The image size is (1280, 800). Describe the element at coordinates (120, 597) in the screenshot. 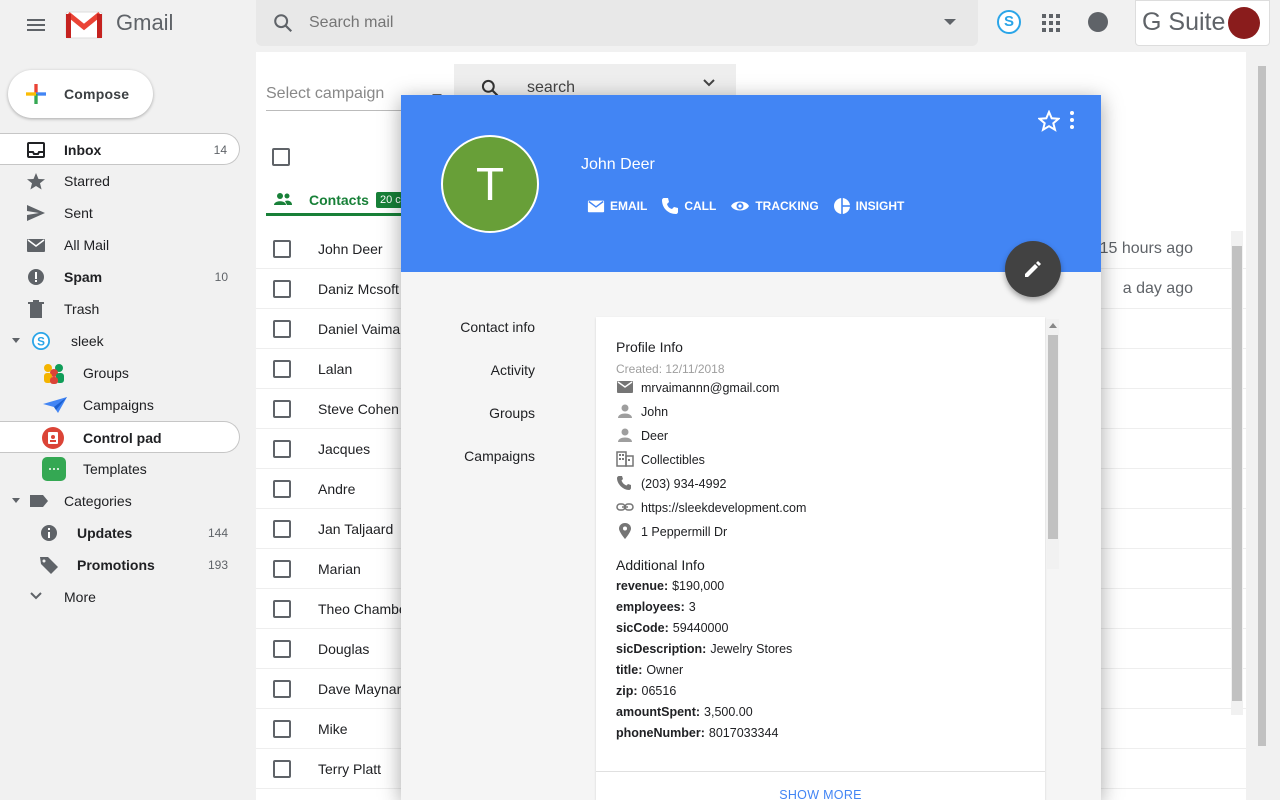

I see `sidebar-item-more: More` at that location.